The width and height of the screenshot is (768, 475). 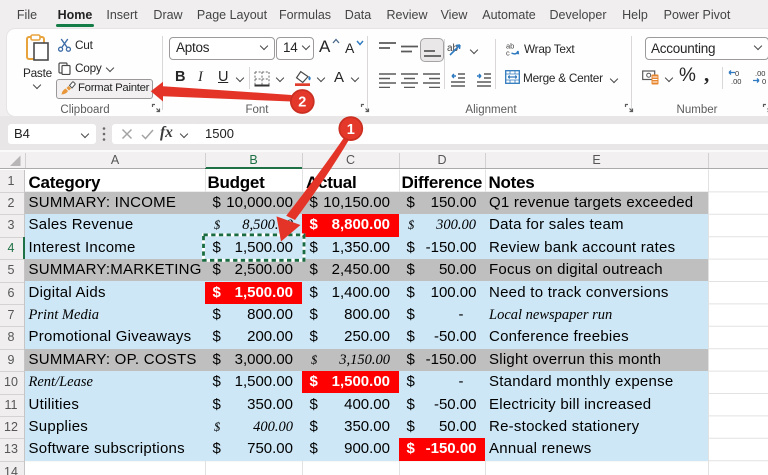 I want to click on svg-text: 2, so click(x=302, y=103).